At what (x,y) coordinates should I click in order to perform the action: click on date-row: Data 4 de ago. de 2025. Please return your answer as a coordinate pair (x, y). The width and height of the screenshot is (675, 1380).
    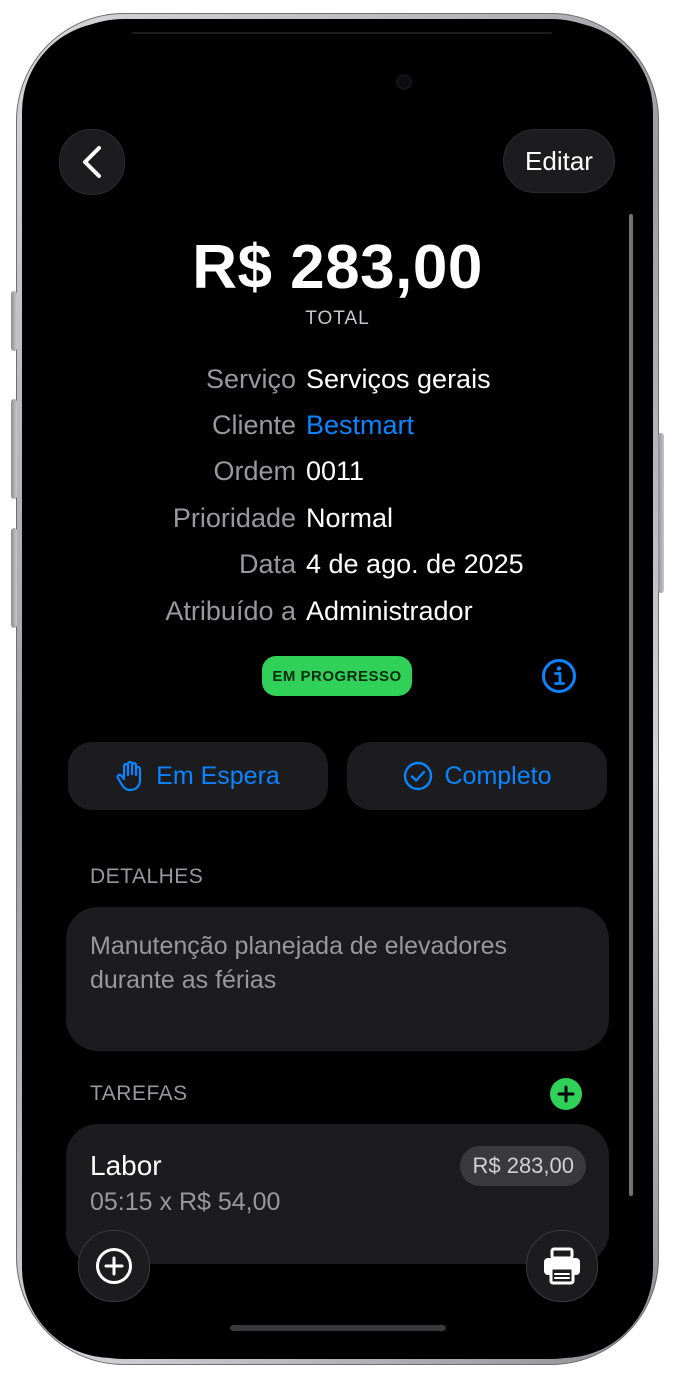
    Looking at the image, I should click on (337, 569).